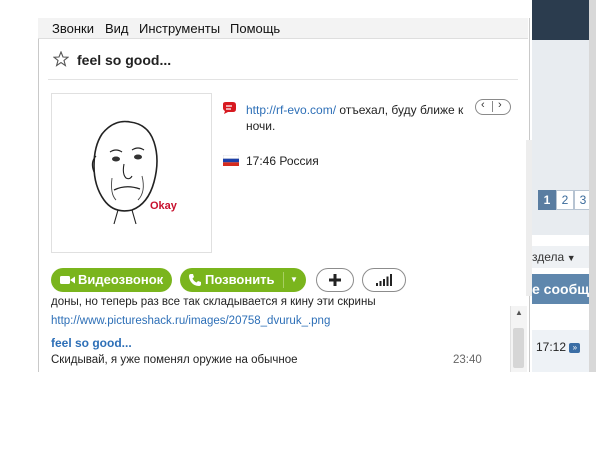 The width and height of the screenshot is (614, 460). Describe the element at coordinates (124, 172) in the screenshot. I see `okay-face-avatar-image` at that location.